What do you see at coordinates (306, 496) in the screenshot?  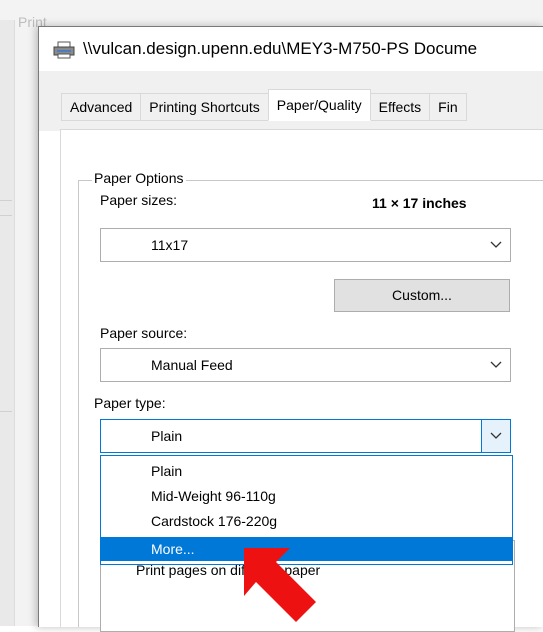 I see `paper-type-option-mid-weight: Mid-Weight 96-110g` at bounding box center [306, 496].